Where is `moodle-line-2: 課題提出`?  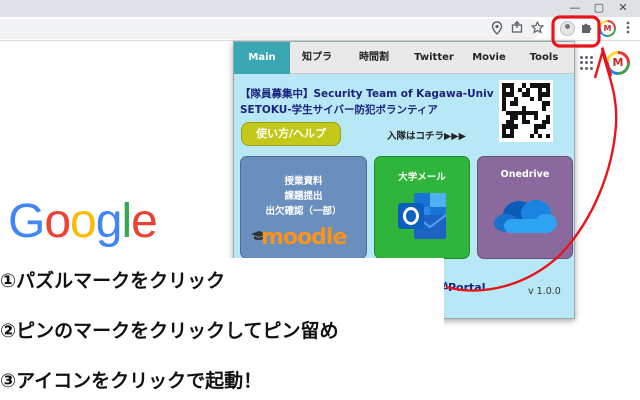
moodle-line-2: 課題提出 is located at coordinates (303, 196).